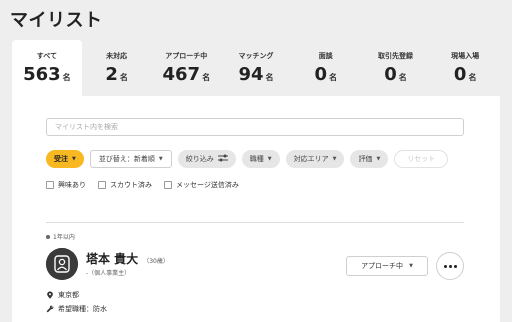 This screenshot has width=512, height=322. I want to click on checkbox-label: 興味あり, so click(72, 185).